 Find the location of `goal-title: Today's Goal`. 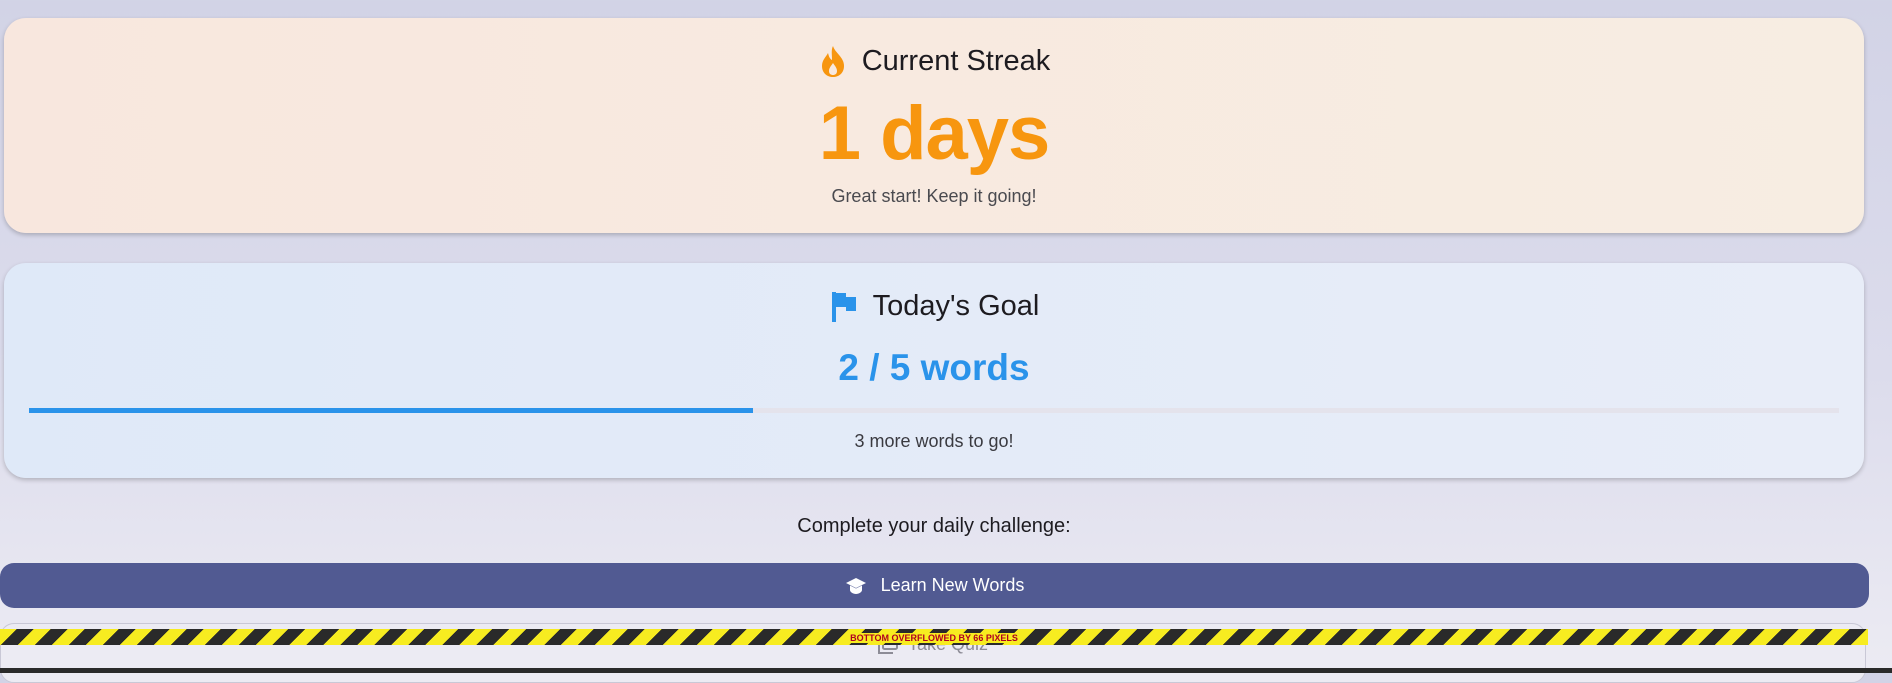

goal-title: Today's Goal is located at coordinates (956, 305).